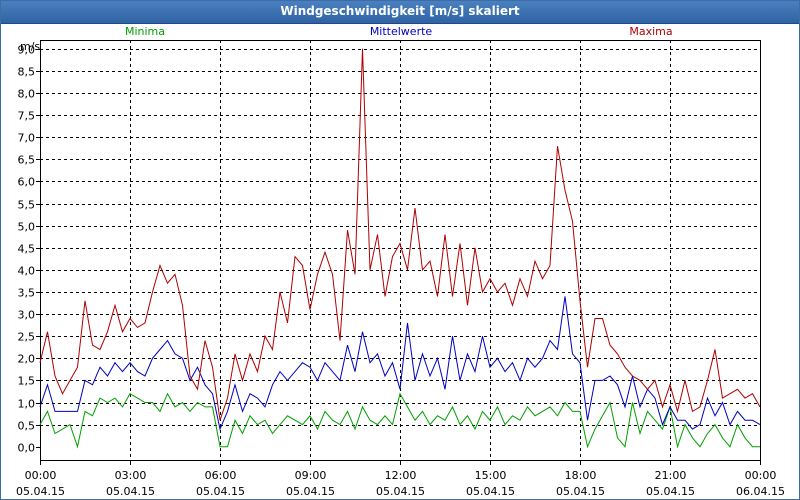  I want to click on y-tick-label: 6,0, so click(27, 182).